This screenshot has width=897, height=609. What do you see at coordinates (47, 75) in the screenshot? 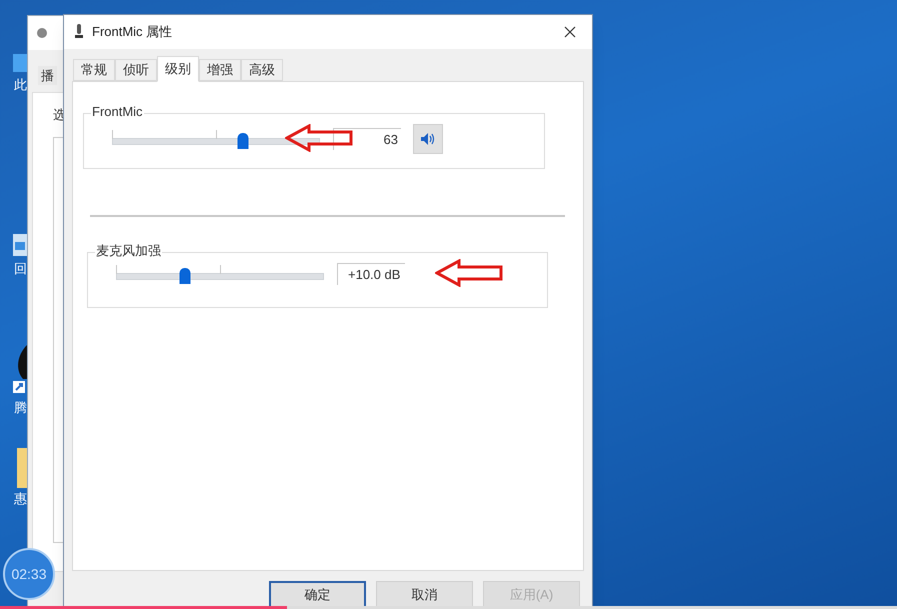
I see `tab: 播` at bounding box center [47, 75].